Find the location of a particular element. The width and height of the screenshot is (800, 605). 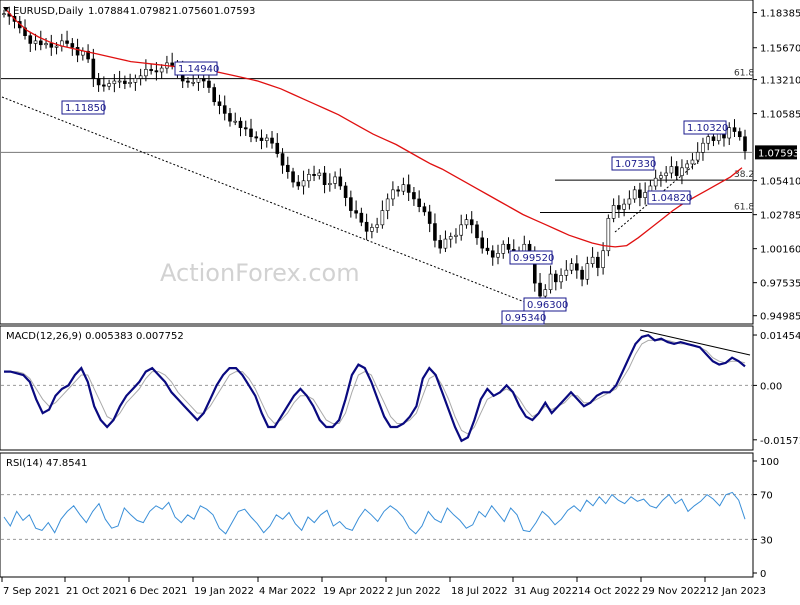

price-annotation: 1.11850 is located at coordinates (83, 107).